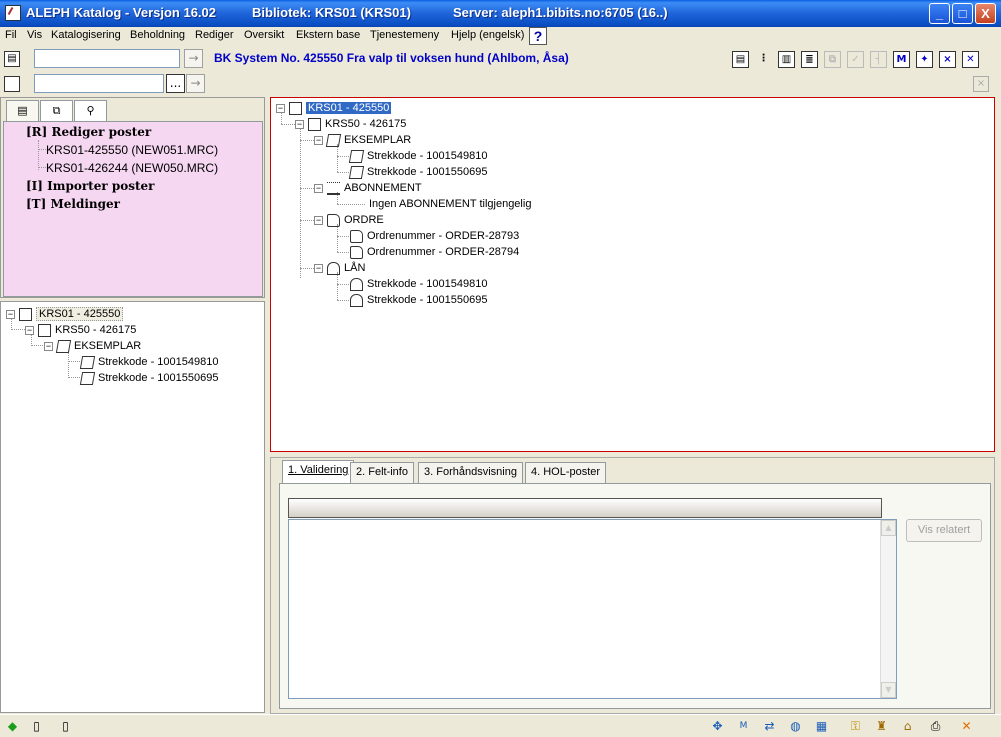 Image resolution: width=1001 pixels, height=737 pixels. Describe the element at coordinates (962, 13) in the screenshot. I see `maximize-button: □` at that location.